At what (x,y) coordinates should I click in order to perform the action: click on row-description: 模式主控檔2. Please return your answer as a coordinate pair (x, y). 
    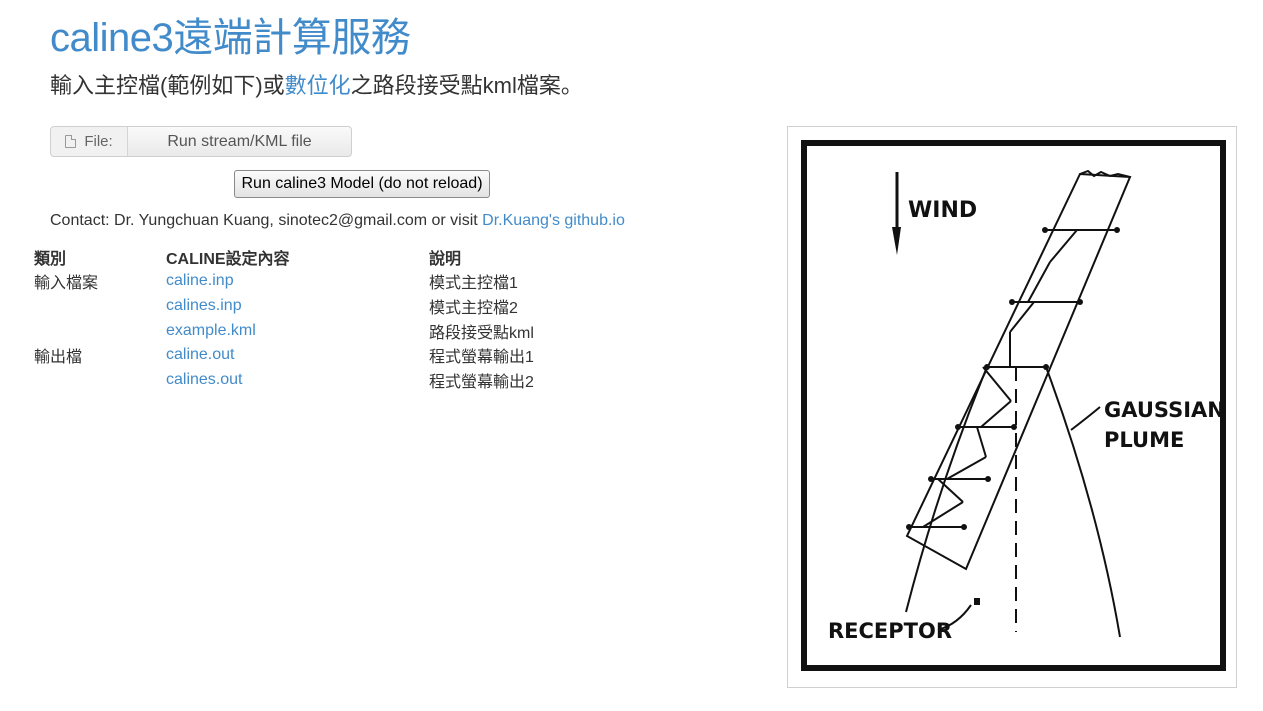
    Looking at the image, I should click on (473, 309).